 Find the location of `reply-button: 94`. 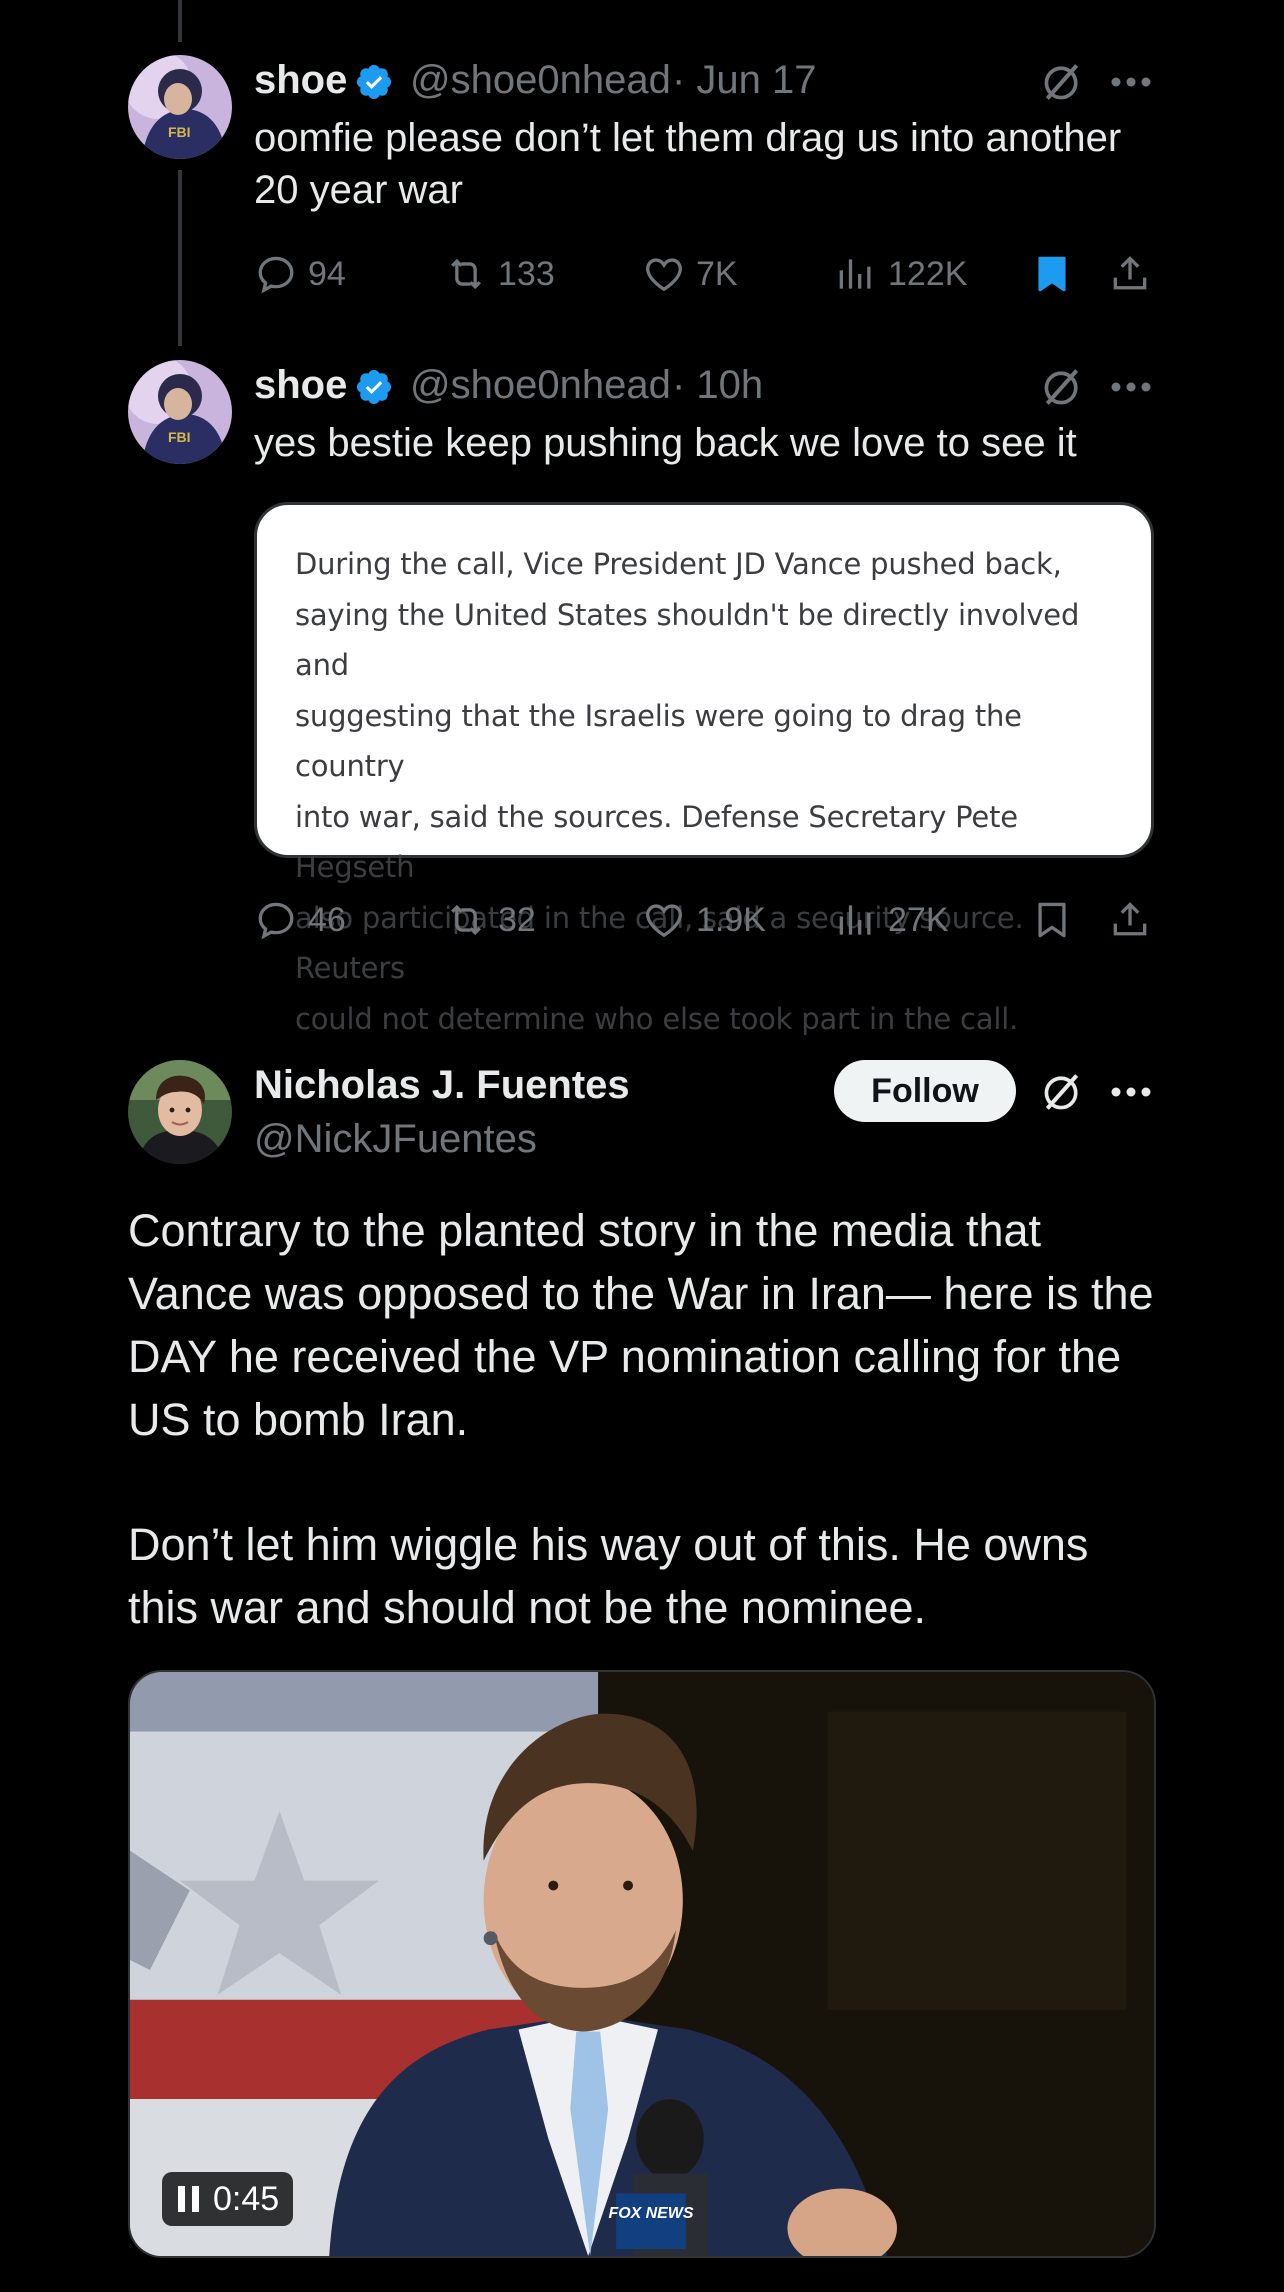

reply-button: 94 is located at coordinates (300, 274).